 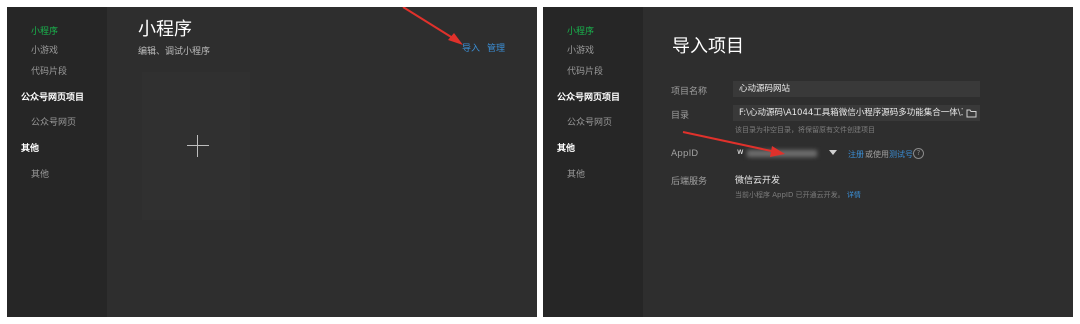 I want to click on test-account-link: 测试号, so click(x=901, y=154).